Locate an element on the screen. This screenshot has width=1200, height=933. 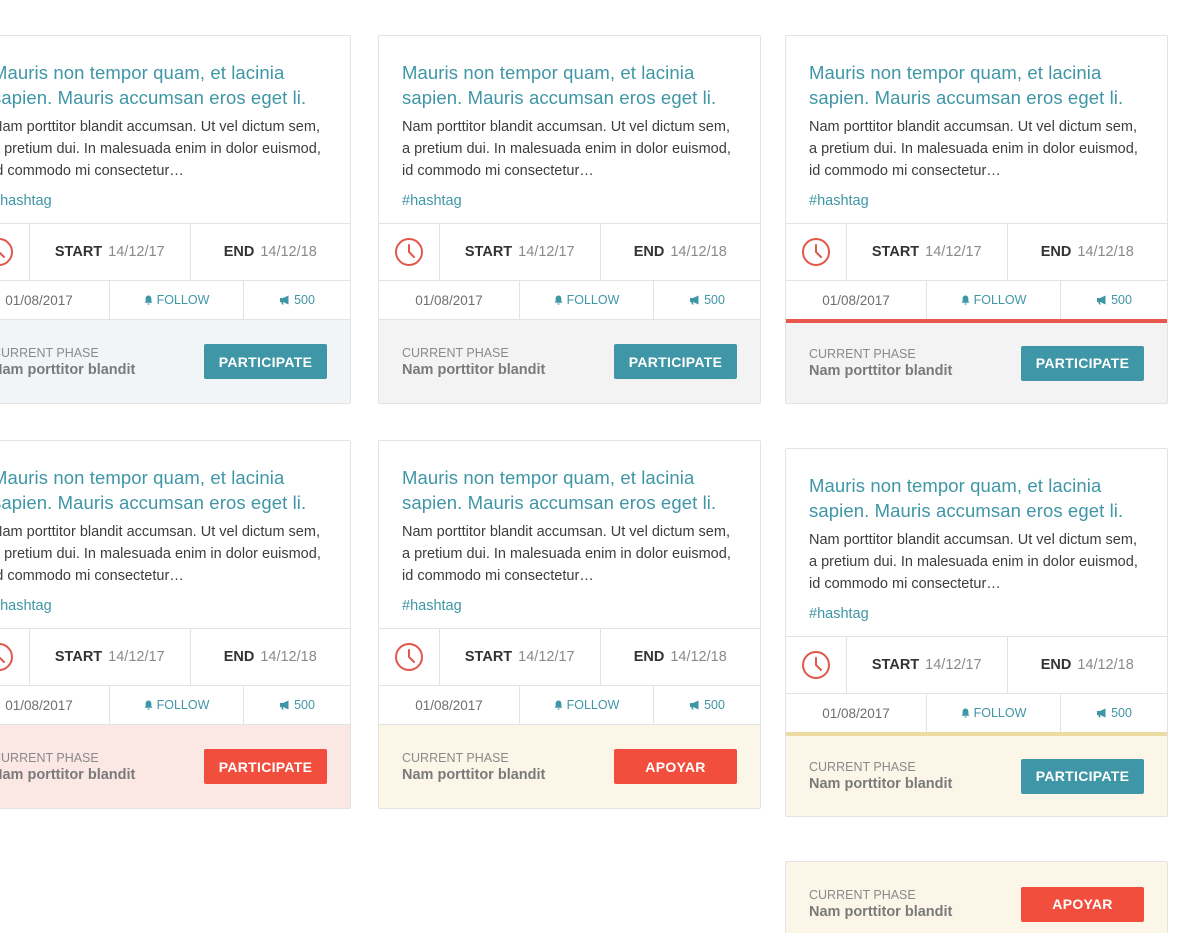
end-date: END 14/12/18 is located at coordinates (680, 252).